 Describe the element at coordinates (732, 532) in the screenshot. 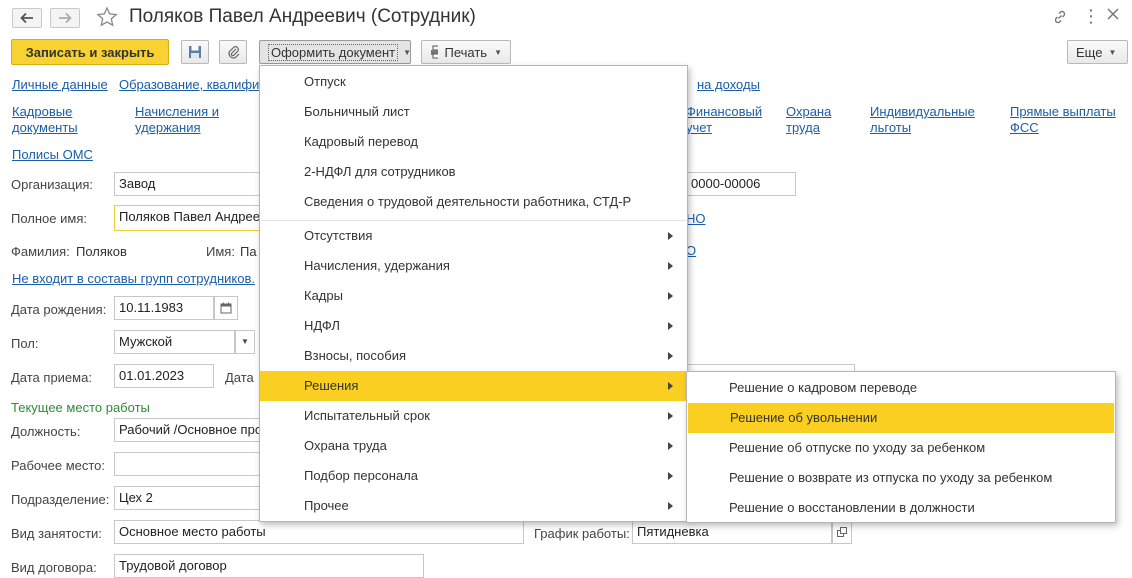

I see `schedule-field: Пятидневка` at that location.